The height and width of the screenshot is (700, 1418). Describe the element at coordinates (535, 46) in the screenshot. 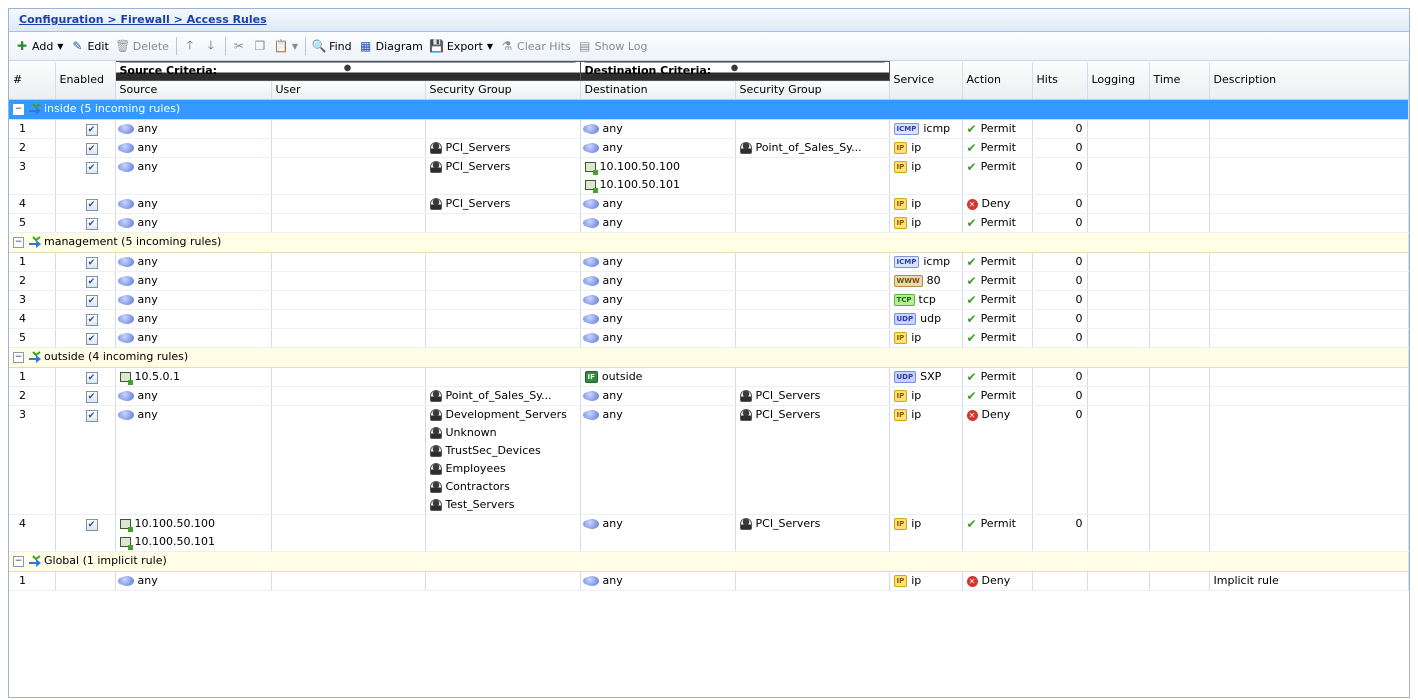

I see `clear-hits-button: ⚗ Clear Hits` at that location.